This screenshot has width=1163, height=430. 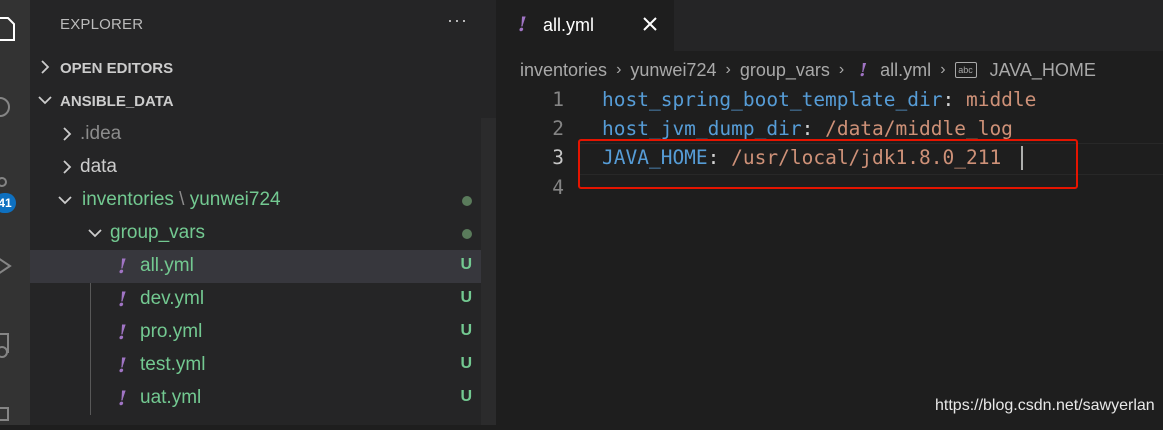 What do you see at coordinates (235, 199) in the screenshot?
I see `folder-name-part: yunwei724` at bounding box center [235, 199].